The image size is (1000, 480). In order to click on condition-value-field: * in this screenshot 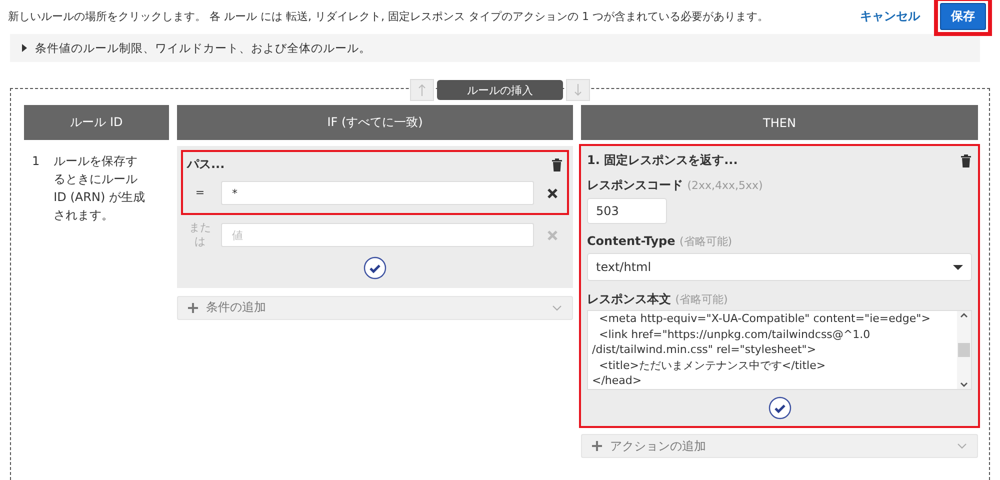, I will do `click(377, 193)`.